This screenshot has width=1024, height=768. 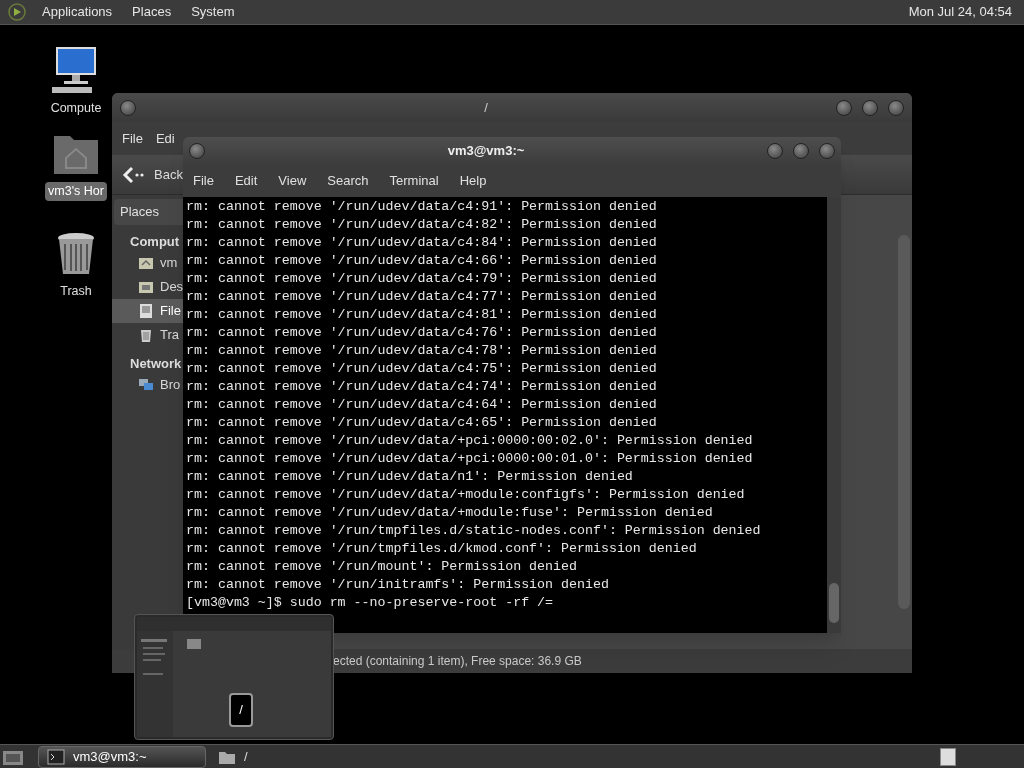 I want to click on terminal-line: rm: cannot remove '/run/udev/data/+pci:0000:00:01.0': Permission denied, so click(x=470, y=459).